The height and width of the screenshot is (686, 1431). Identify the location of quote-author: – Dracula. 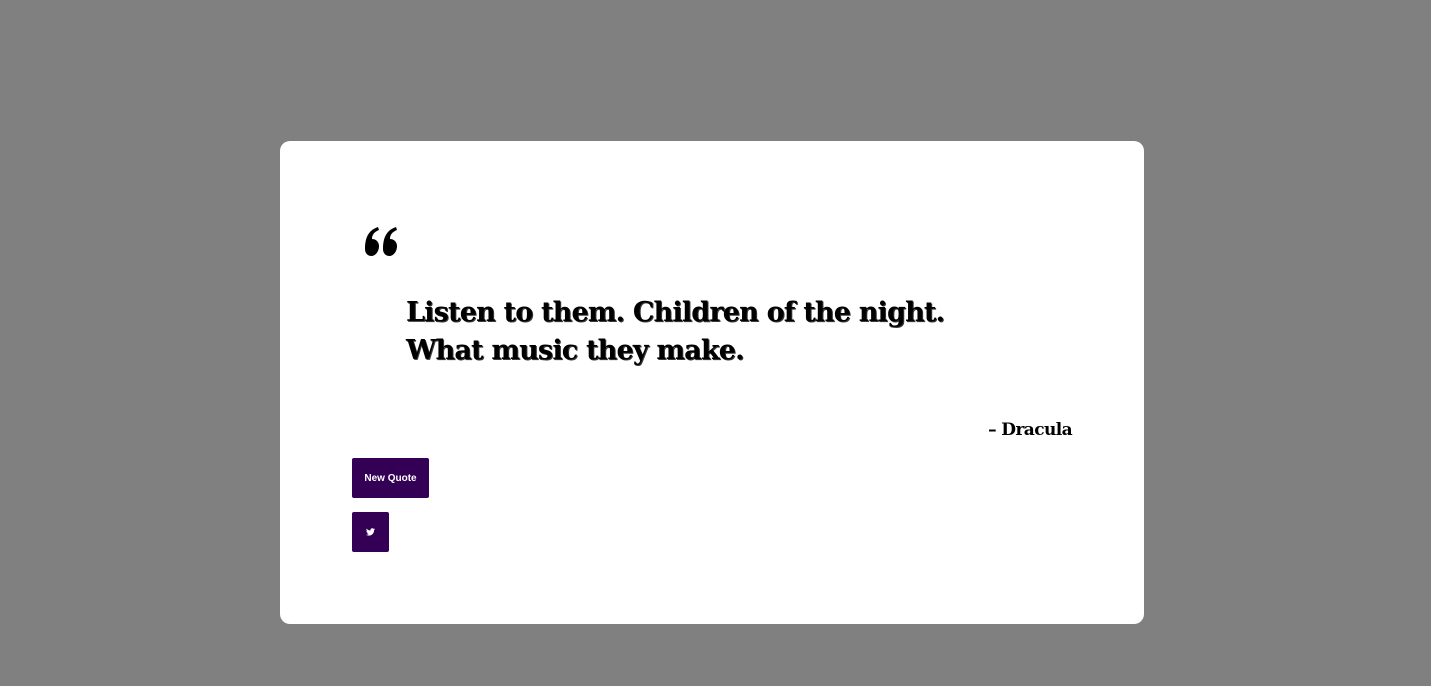
(1030, 430).